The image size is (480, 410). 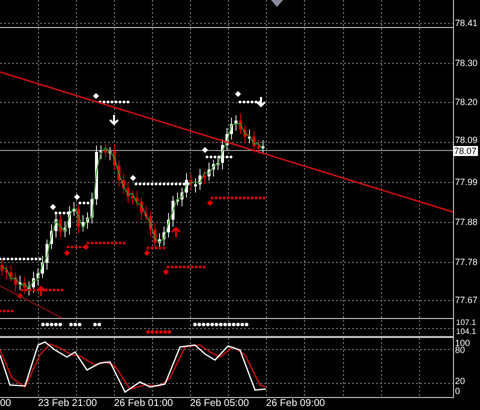 I want to click on time-label: 23 Feb 21:00, so click(x=67, y=404).